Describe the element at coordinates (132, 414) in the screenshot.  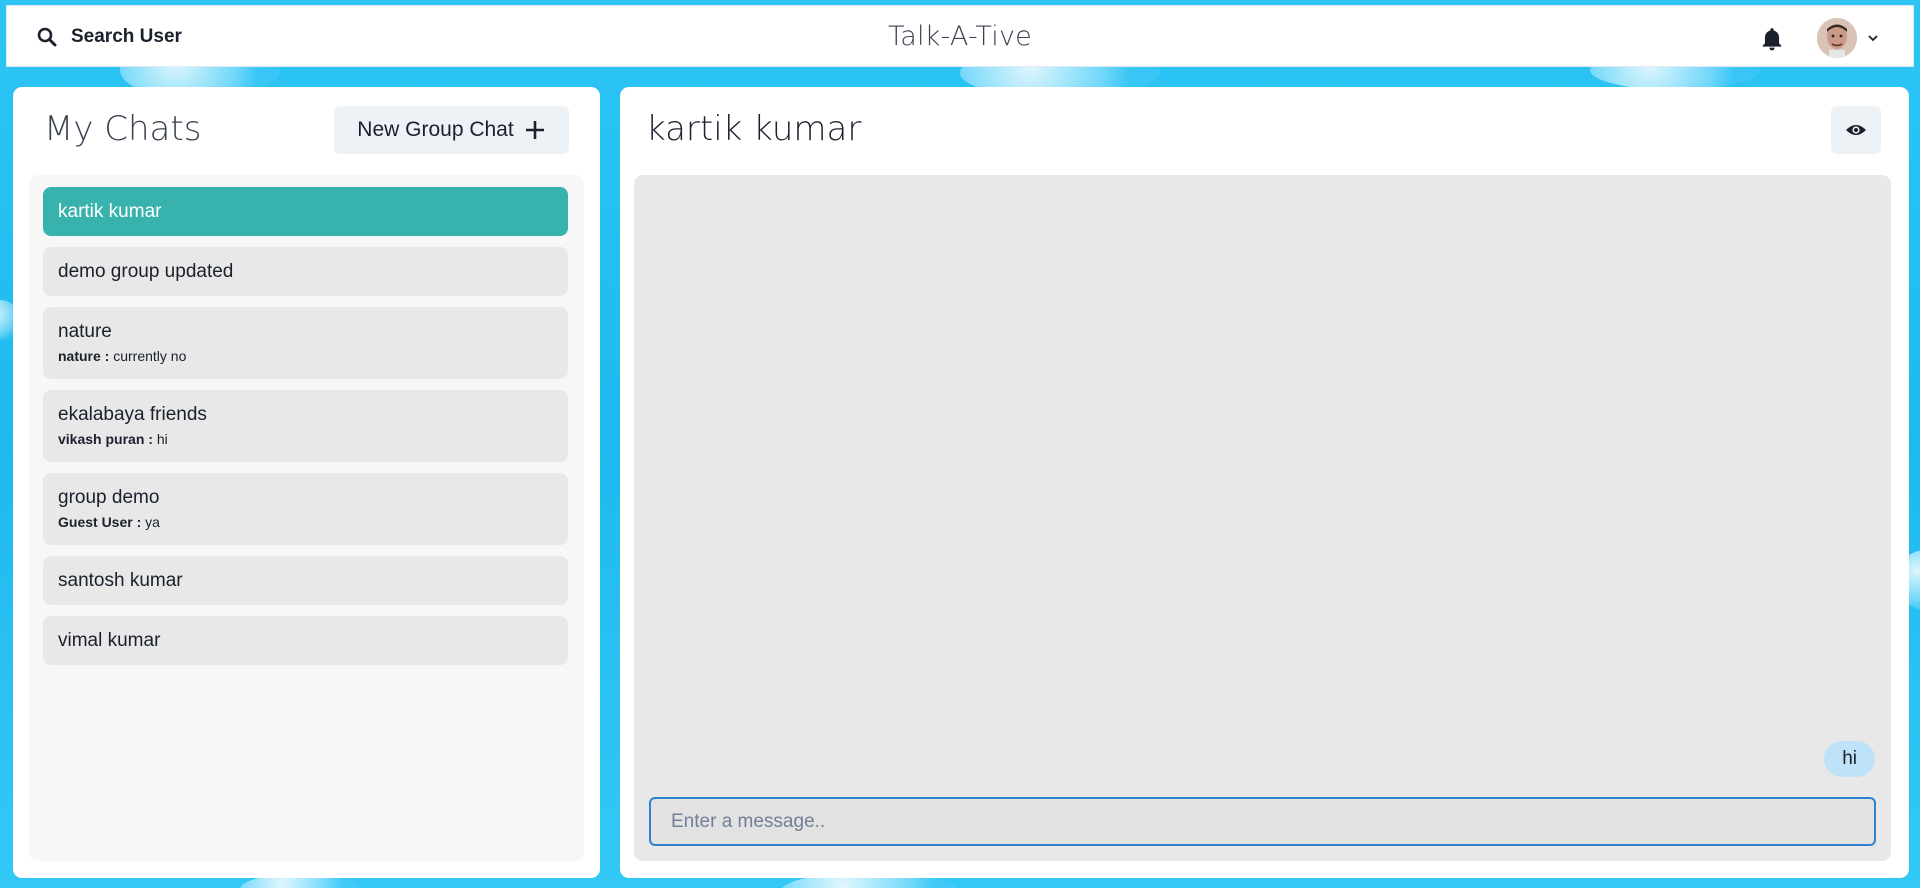
I see `chat-name: ekalabaya friends` at that location.